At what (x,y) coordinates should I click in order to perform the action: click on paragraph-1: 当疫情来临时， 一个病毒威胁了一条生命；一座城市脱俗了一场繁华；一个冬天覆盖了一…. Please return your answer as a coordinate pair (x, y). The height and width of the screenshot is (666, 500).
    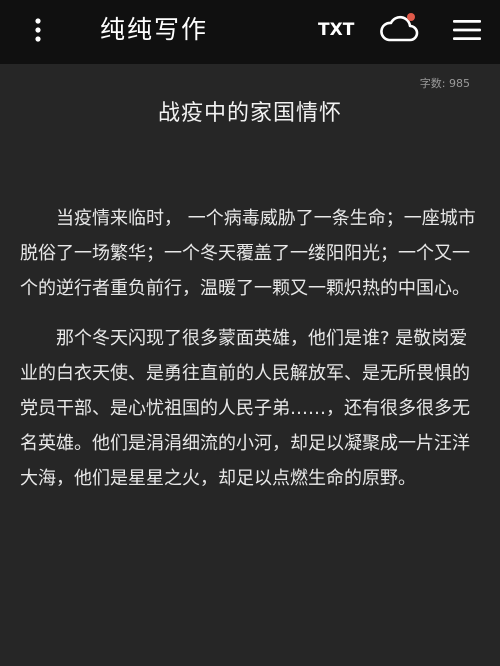
    Looking at the image, I should click on (250, 253).